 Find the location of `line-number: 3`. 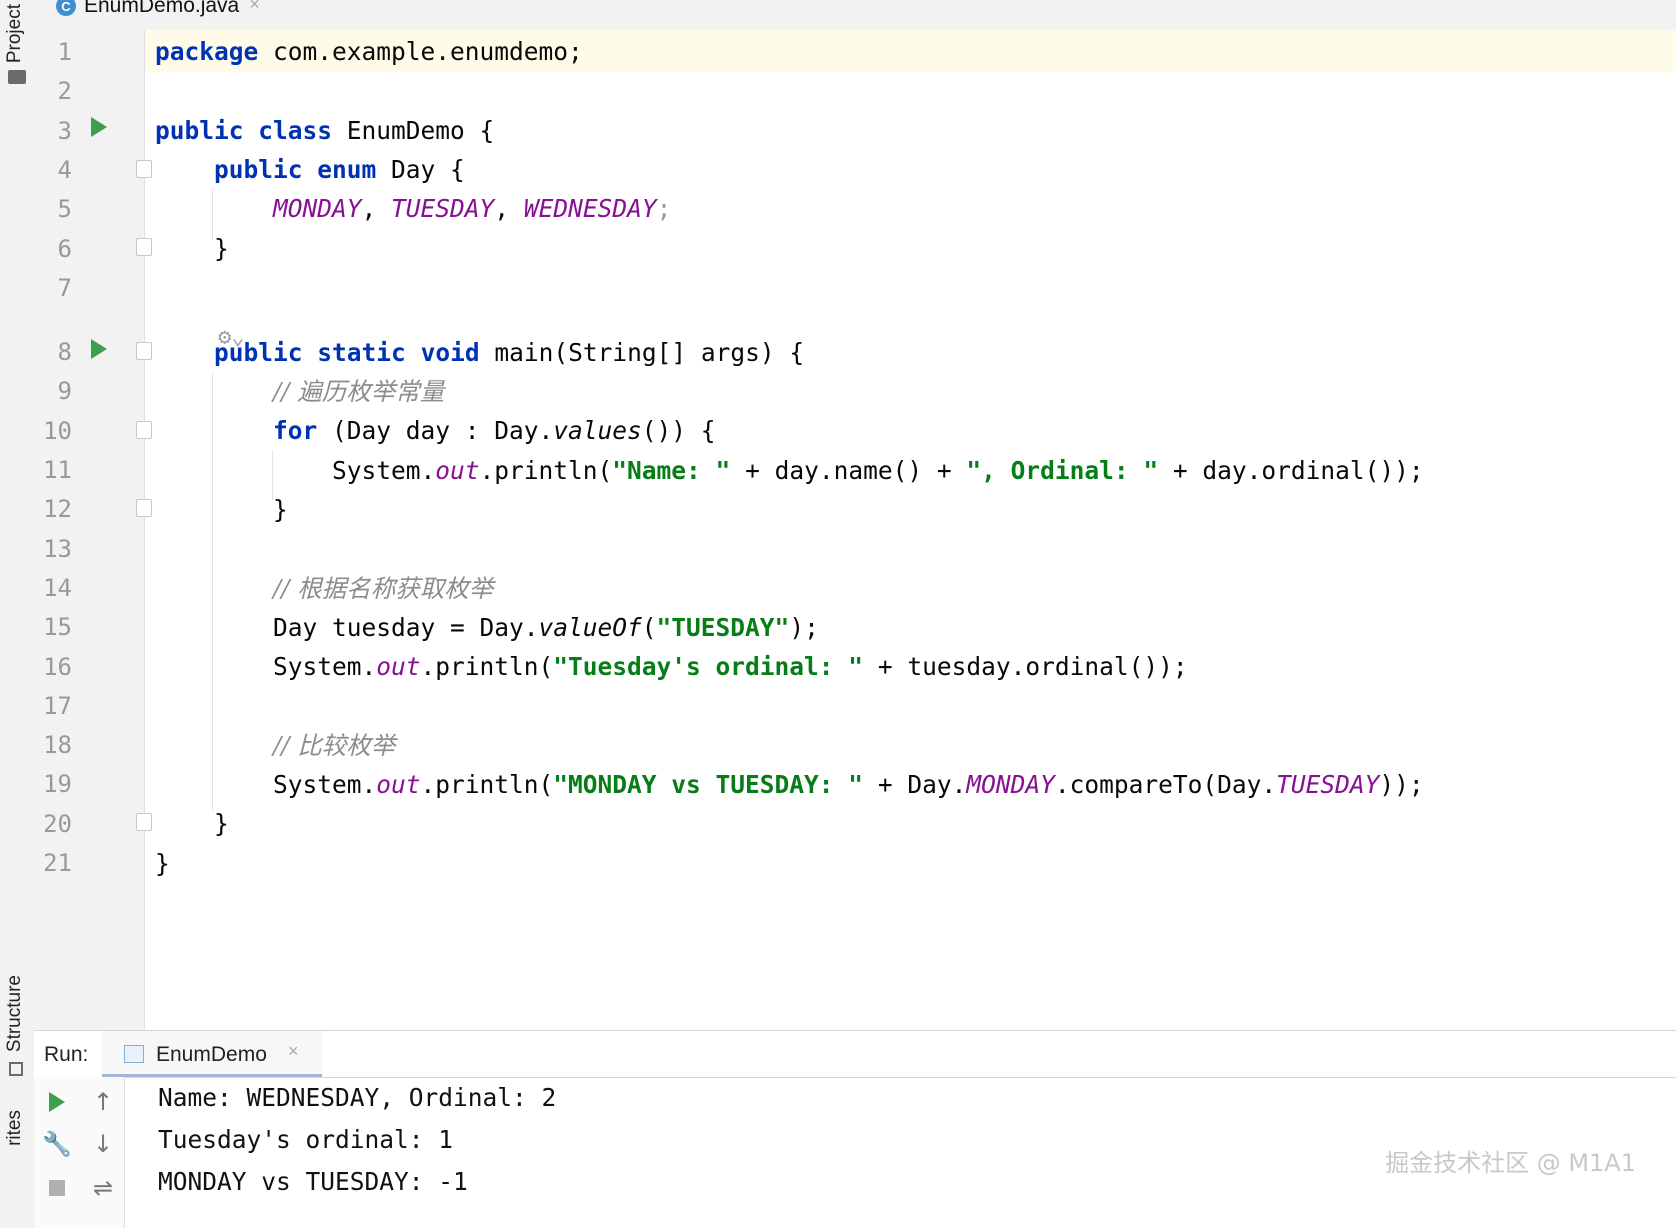

line-number: 3 is located at coordinates (64, 130).